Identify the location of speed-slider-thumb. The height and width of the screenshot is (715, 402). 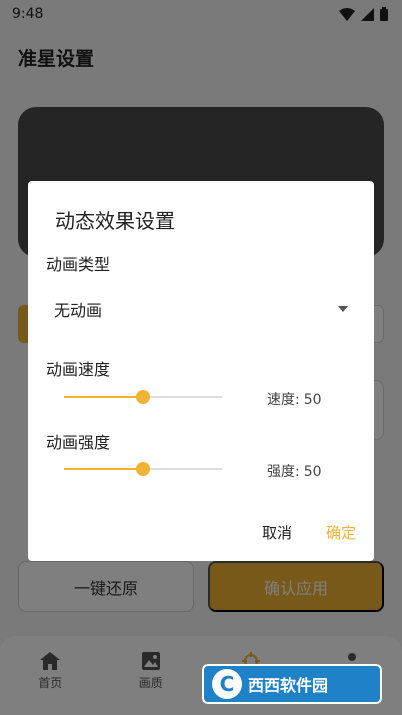
(143, 397).